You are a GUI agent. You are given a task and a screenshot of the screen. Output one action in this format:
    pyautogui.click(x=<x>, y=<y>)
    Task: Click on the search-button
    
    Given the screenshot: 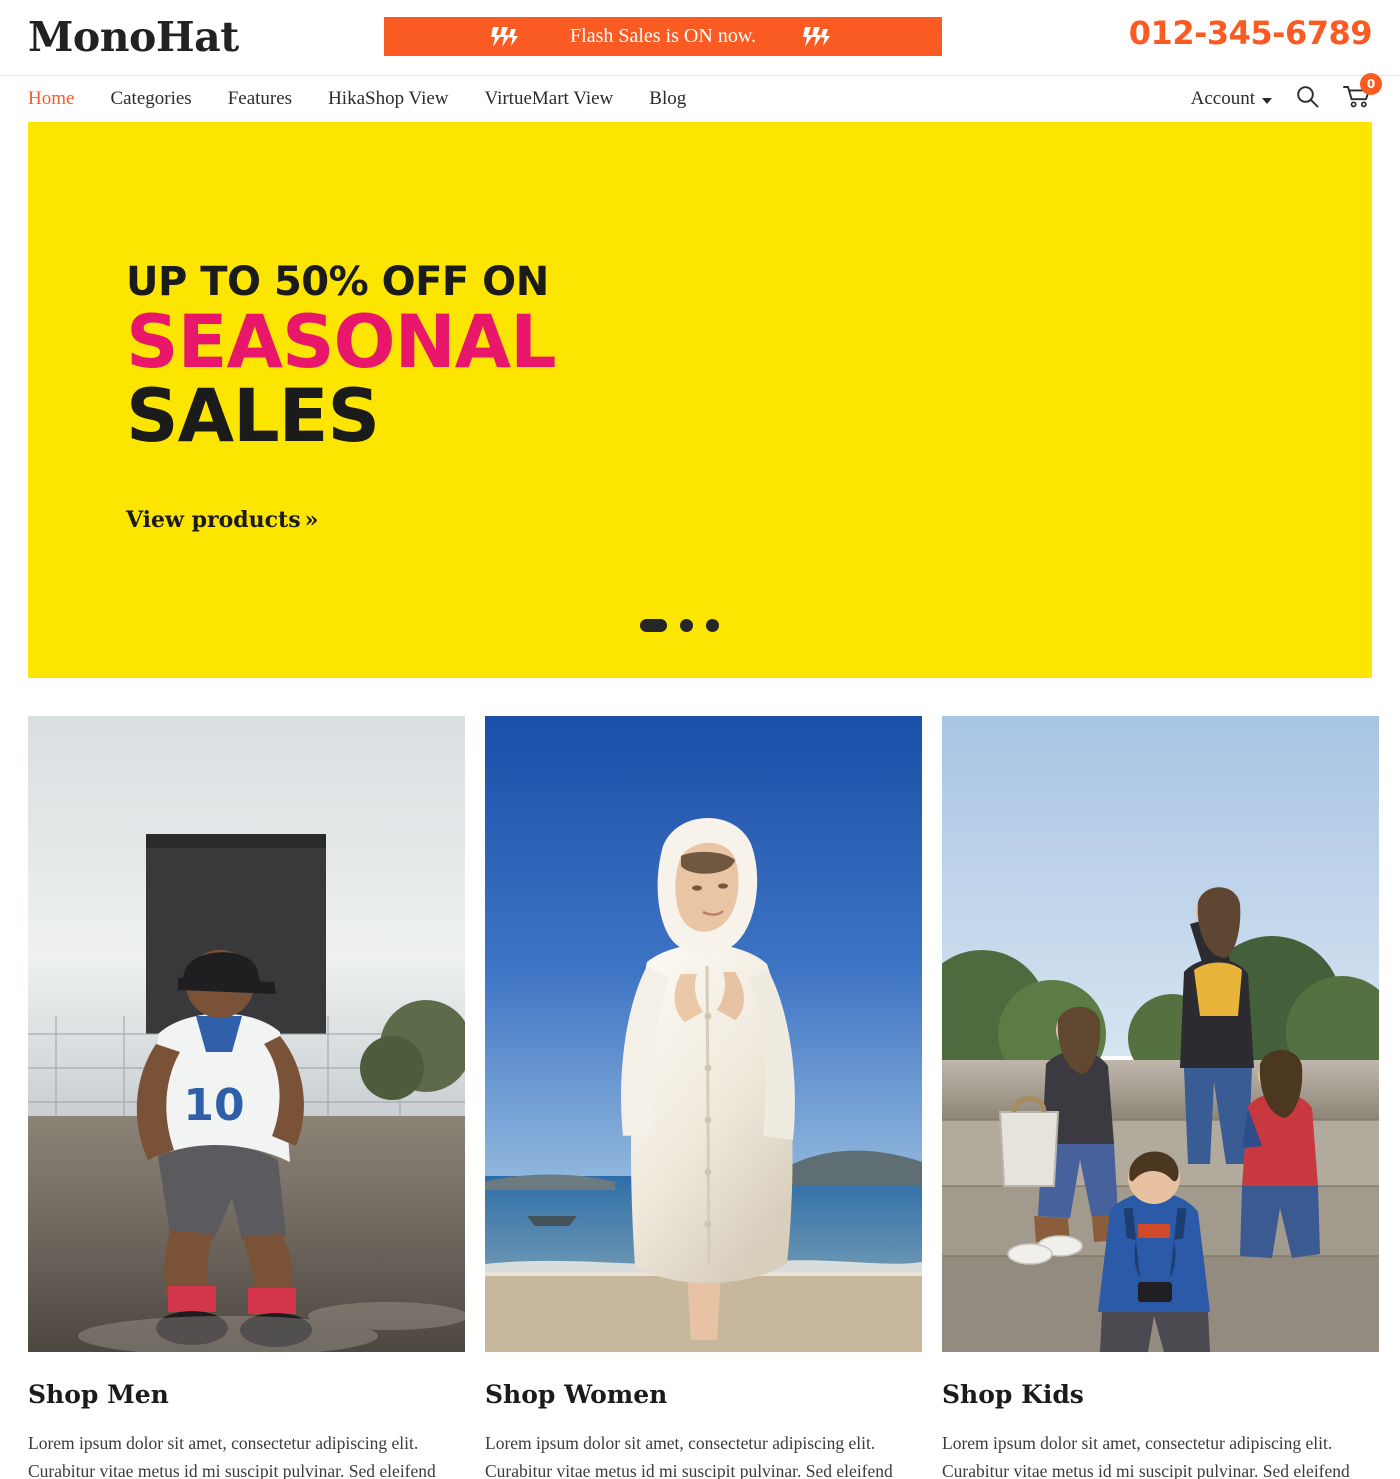 What is the action you would take?
    pyautogui.click(x=1307, y=99)
    